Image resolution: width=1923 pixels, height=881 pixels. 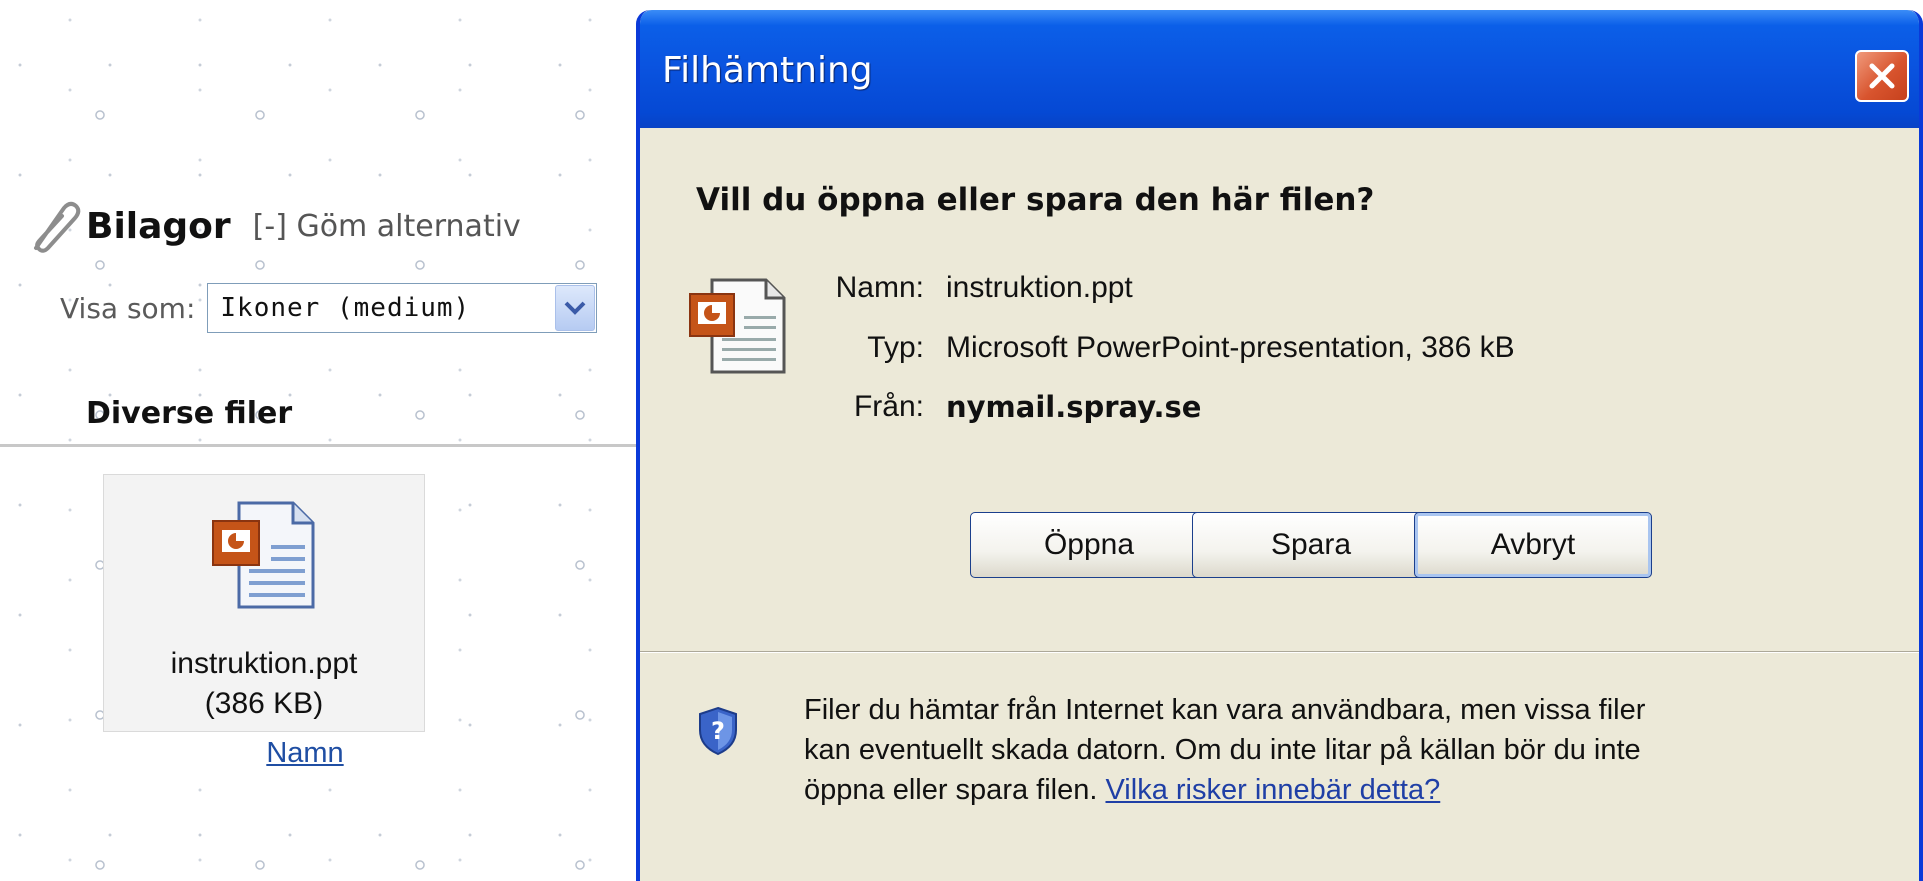 What do you see at coordinates (305, 753) in the screenshot?
I see `sort-by-name-link: Namn` at bounding box center [305, 753].